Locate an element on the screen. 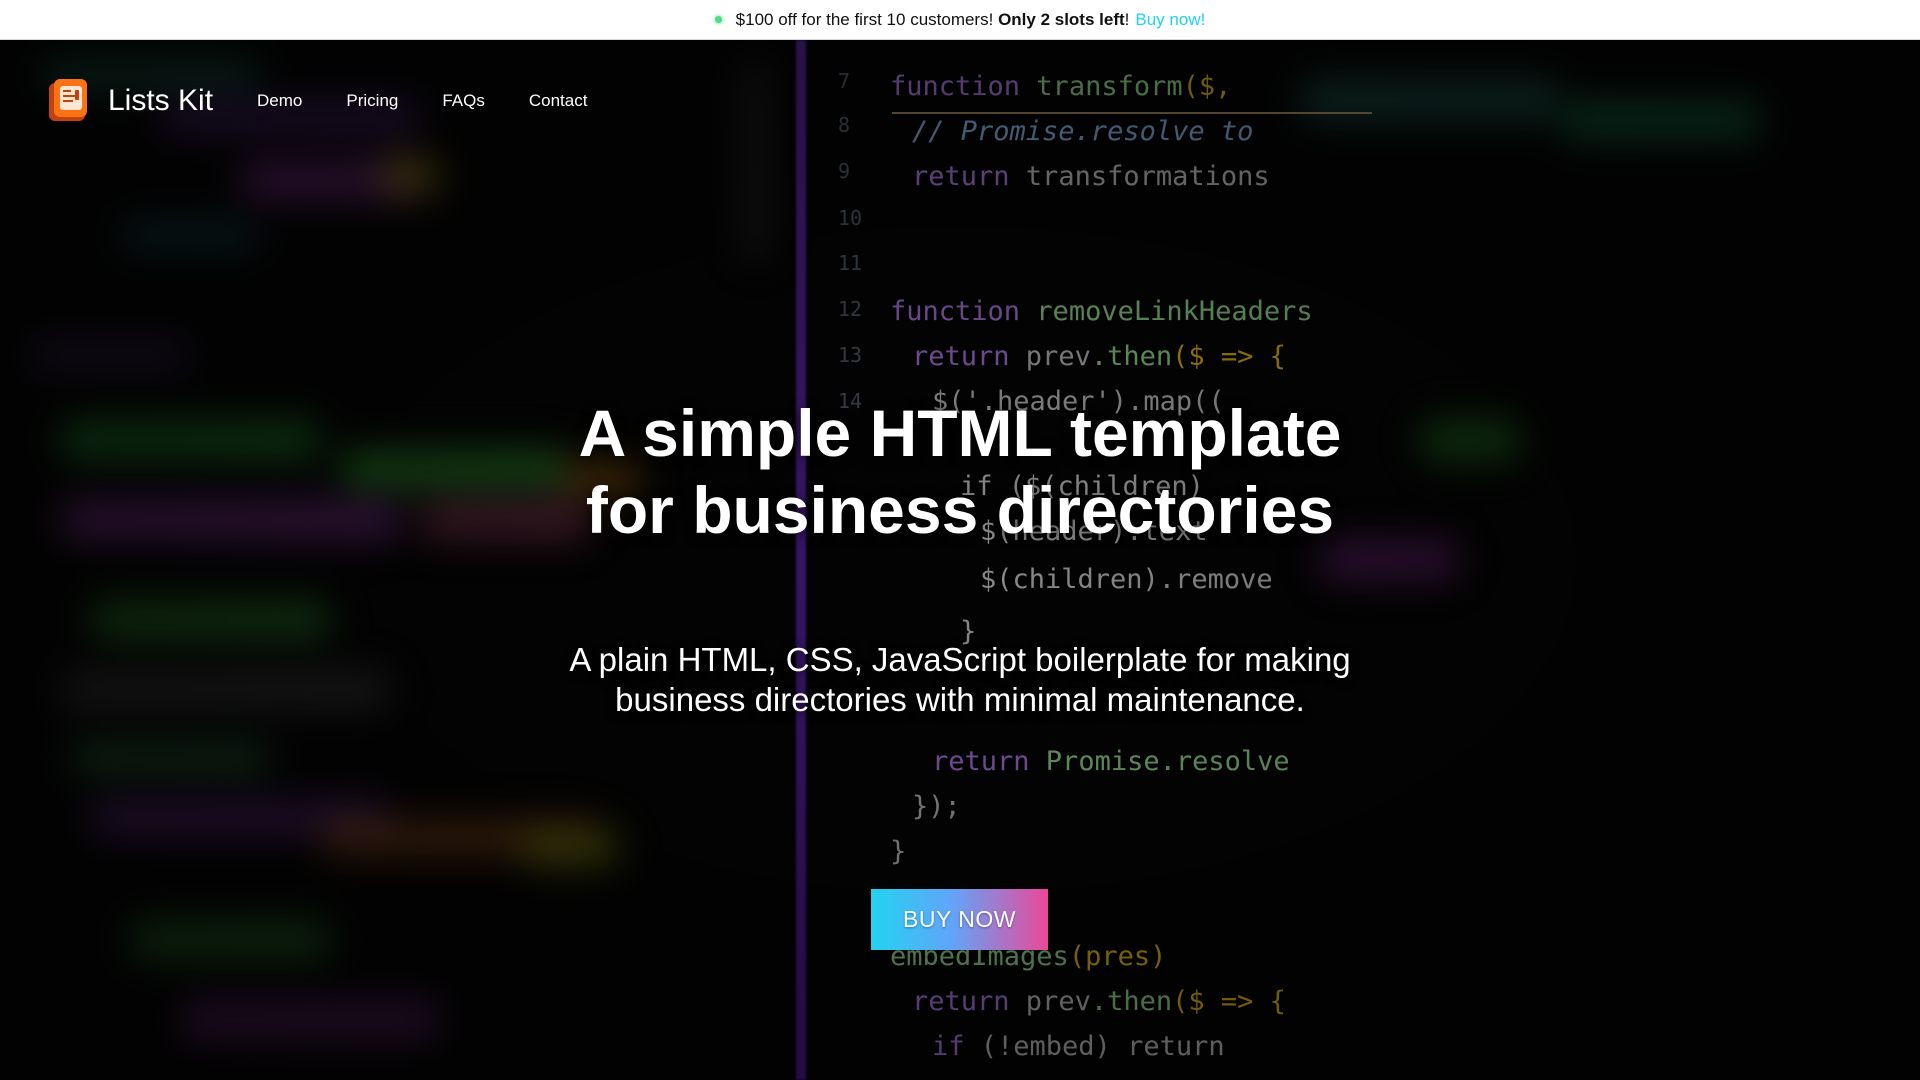 The image size is (1920, 1080). status-dot-icon is located at coordinates (718, 19).